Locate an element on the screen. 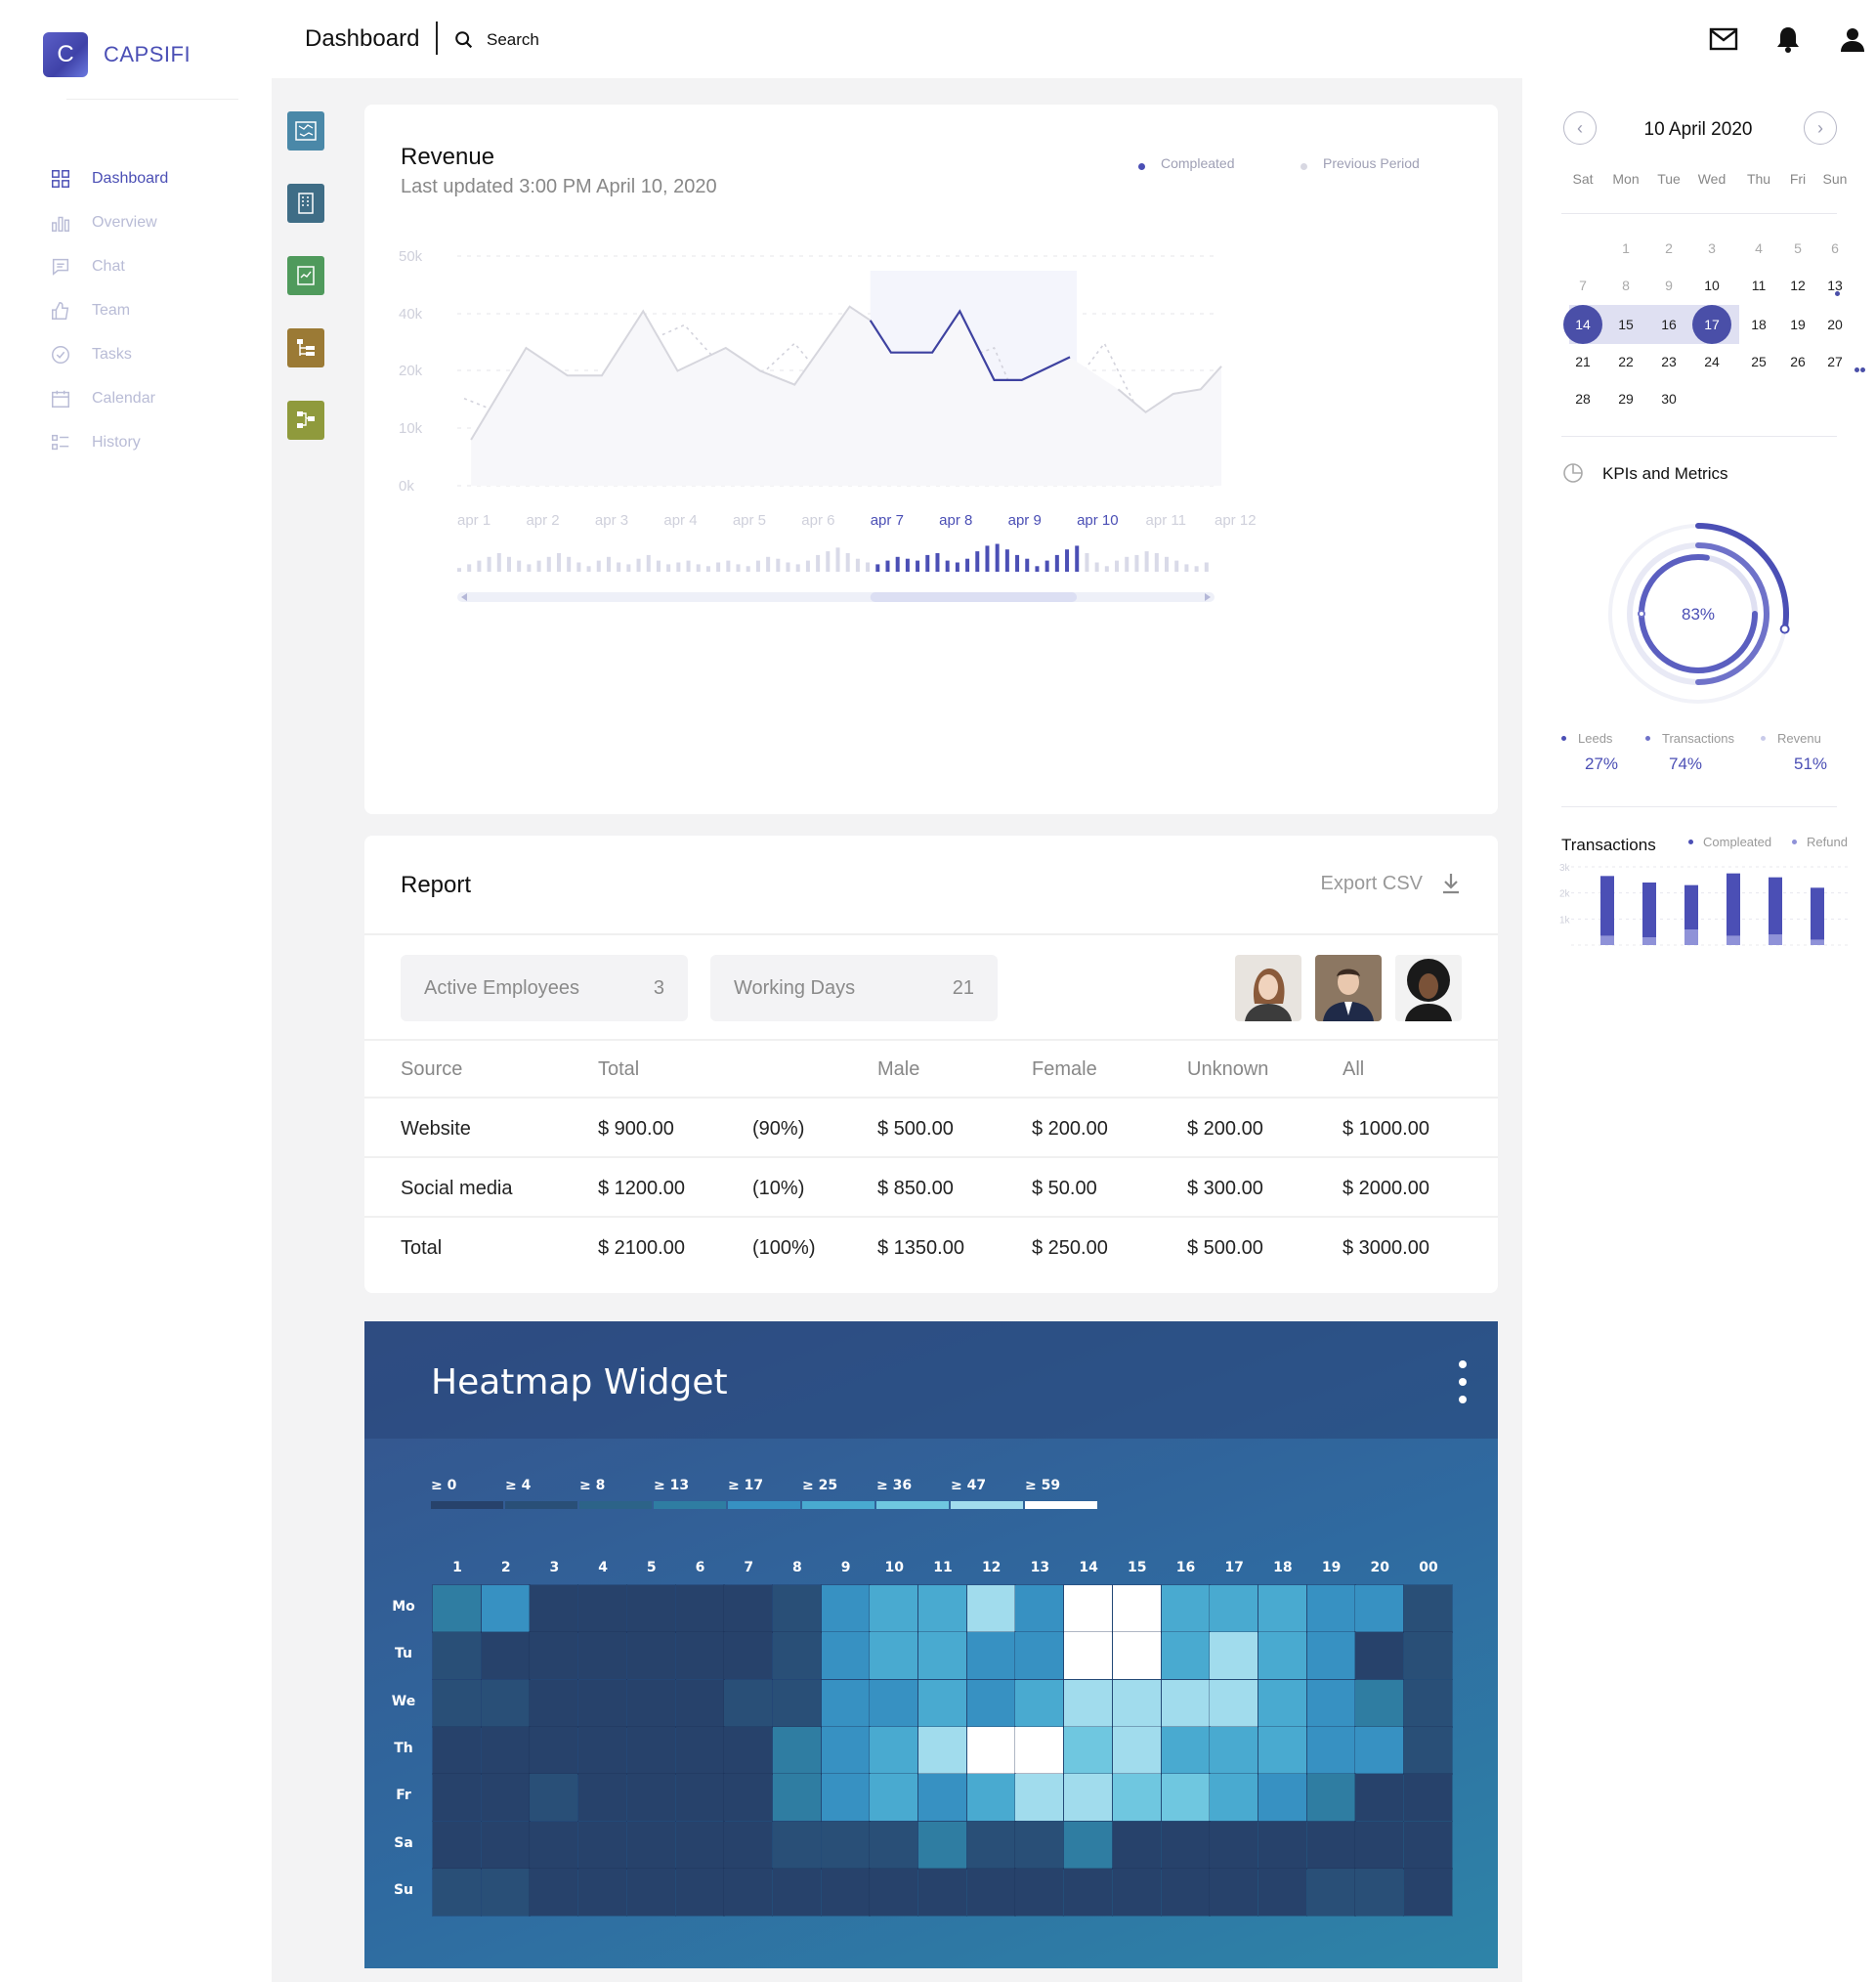 This screenshot has width=1876, height=1982. kpi-ring-chart: 83% is located at coordinates (1703, 611).